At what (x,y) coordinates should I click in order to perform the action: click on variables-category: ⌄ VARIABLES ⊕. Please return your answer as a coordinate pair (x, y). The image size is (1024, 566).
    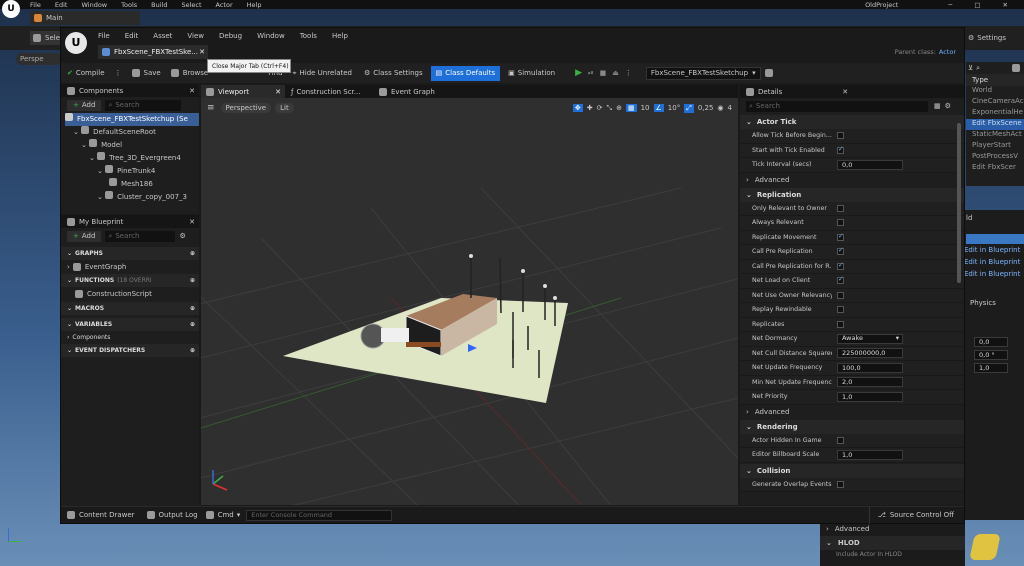
    Looking at the image, I should click on (130, 324).